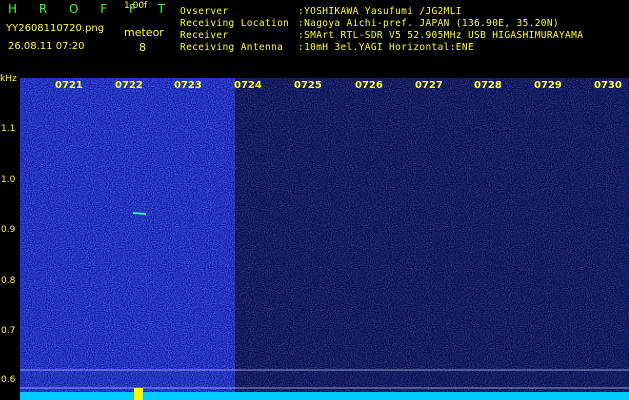 The height and width of the screenshot is (400, 629). What do you see at coordinates (46, 46) in the screenshot?
I see `capture-datetime: 26.08.11 07:20` at bounding box center [46, 46].